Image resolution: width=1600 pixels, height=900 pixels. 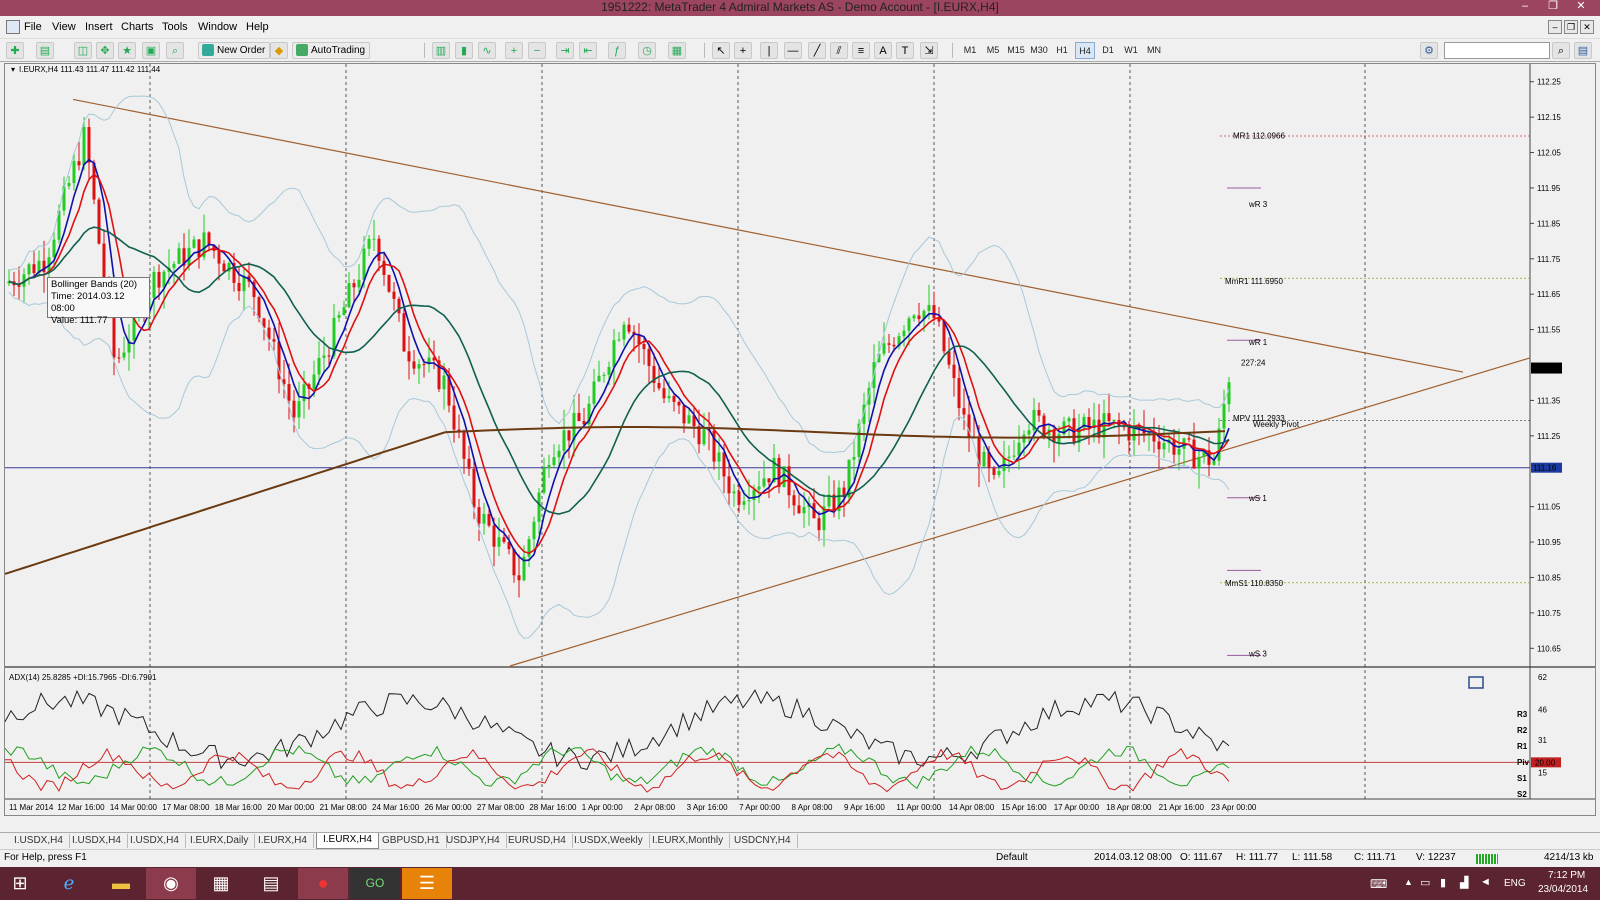 I want to click on windows-start-icon: ⊞, so click(x=20, y=883).